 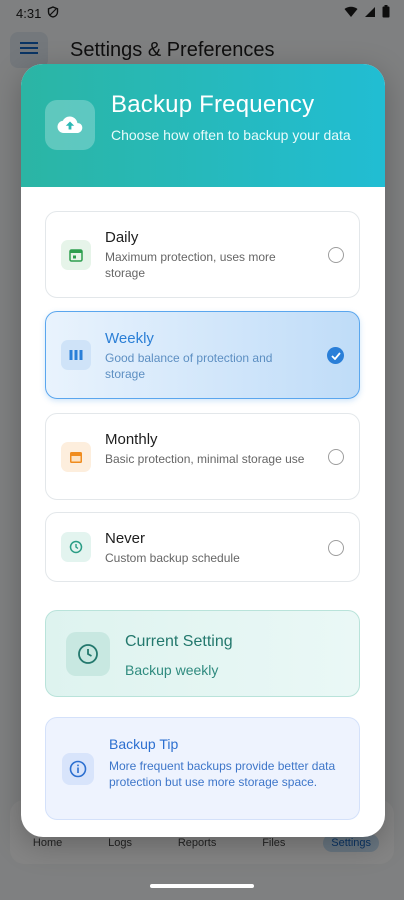 I want to click on option-weekly-title: Weekly, so click(x=129, y=338).